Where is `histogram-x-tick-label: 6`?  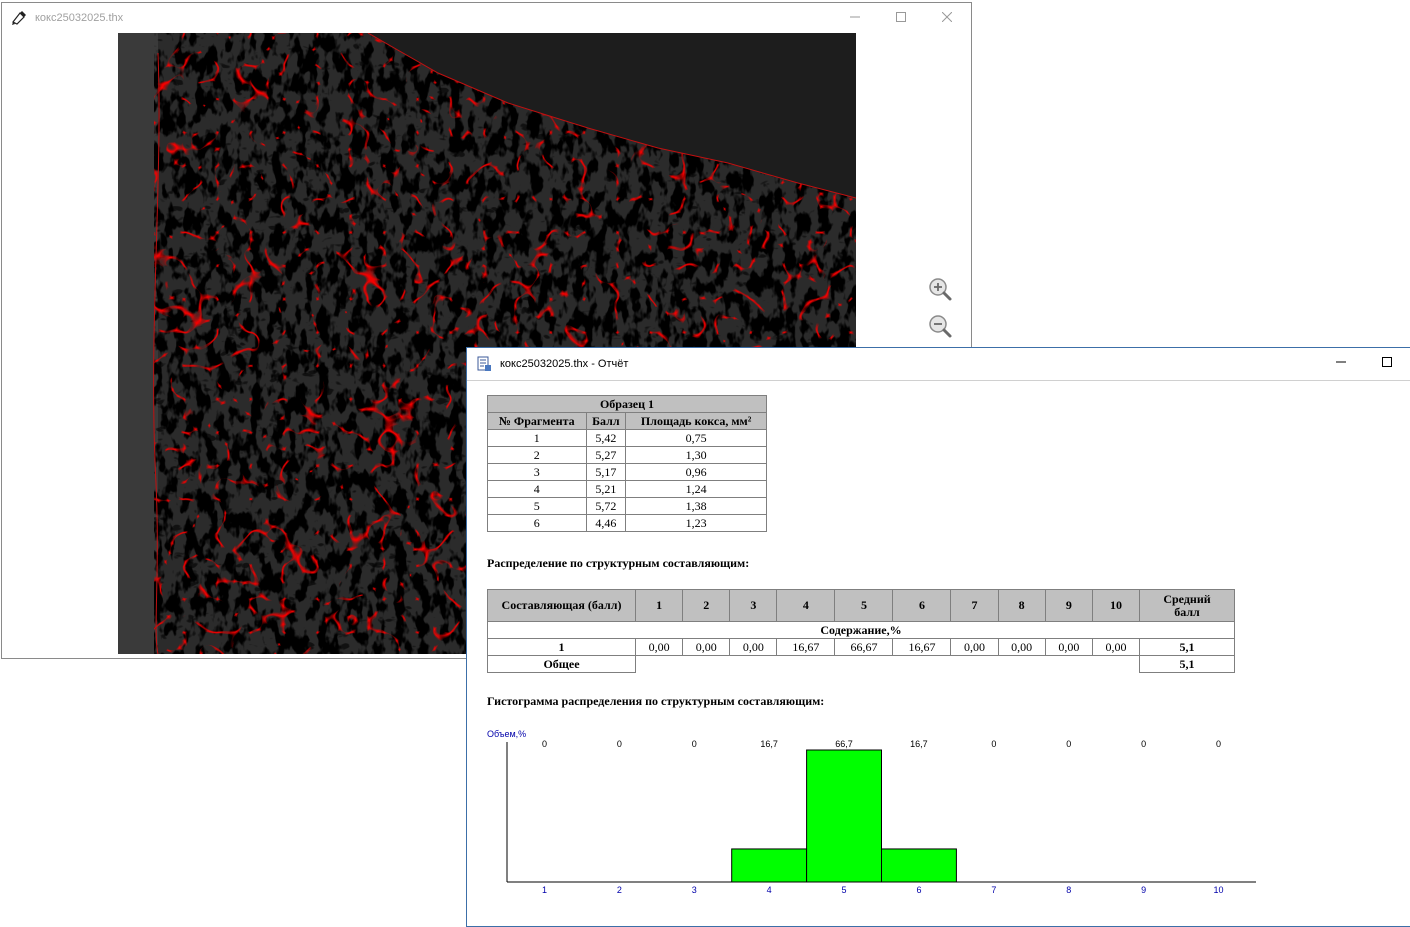 histogram-x-tick-label: 6 is located at coordinates (918, 890).